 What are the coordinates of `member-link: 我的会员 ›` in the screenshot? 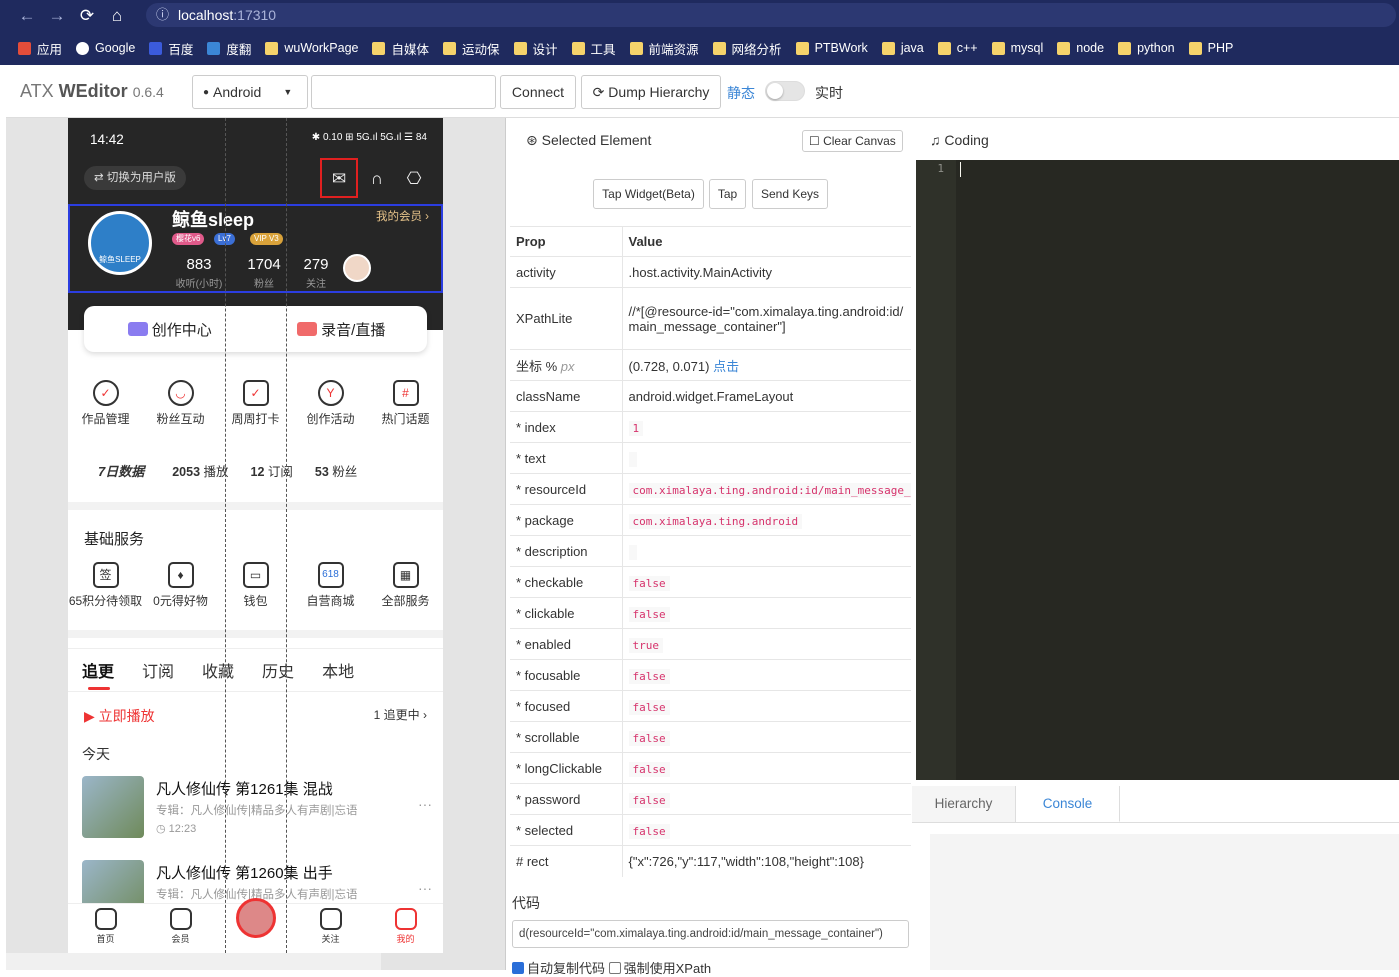 It's located at (402, 216).